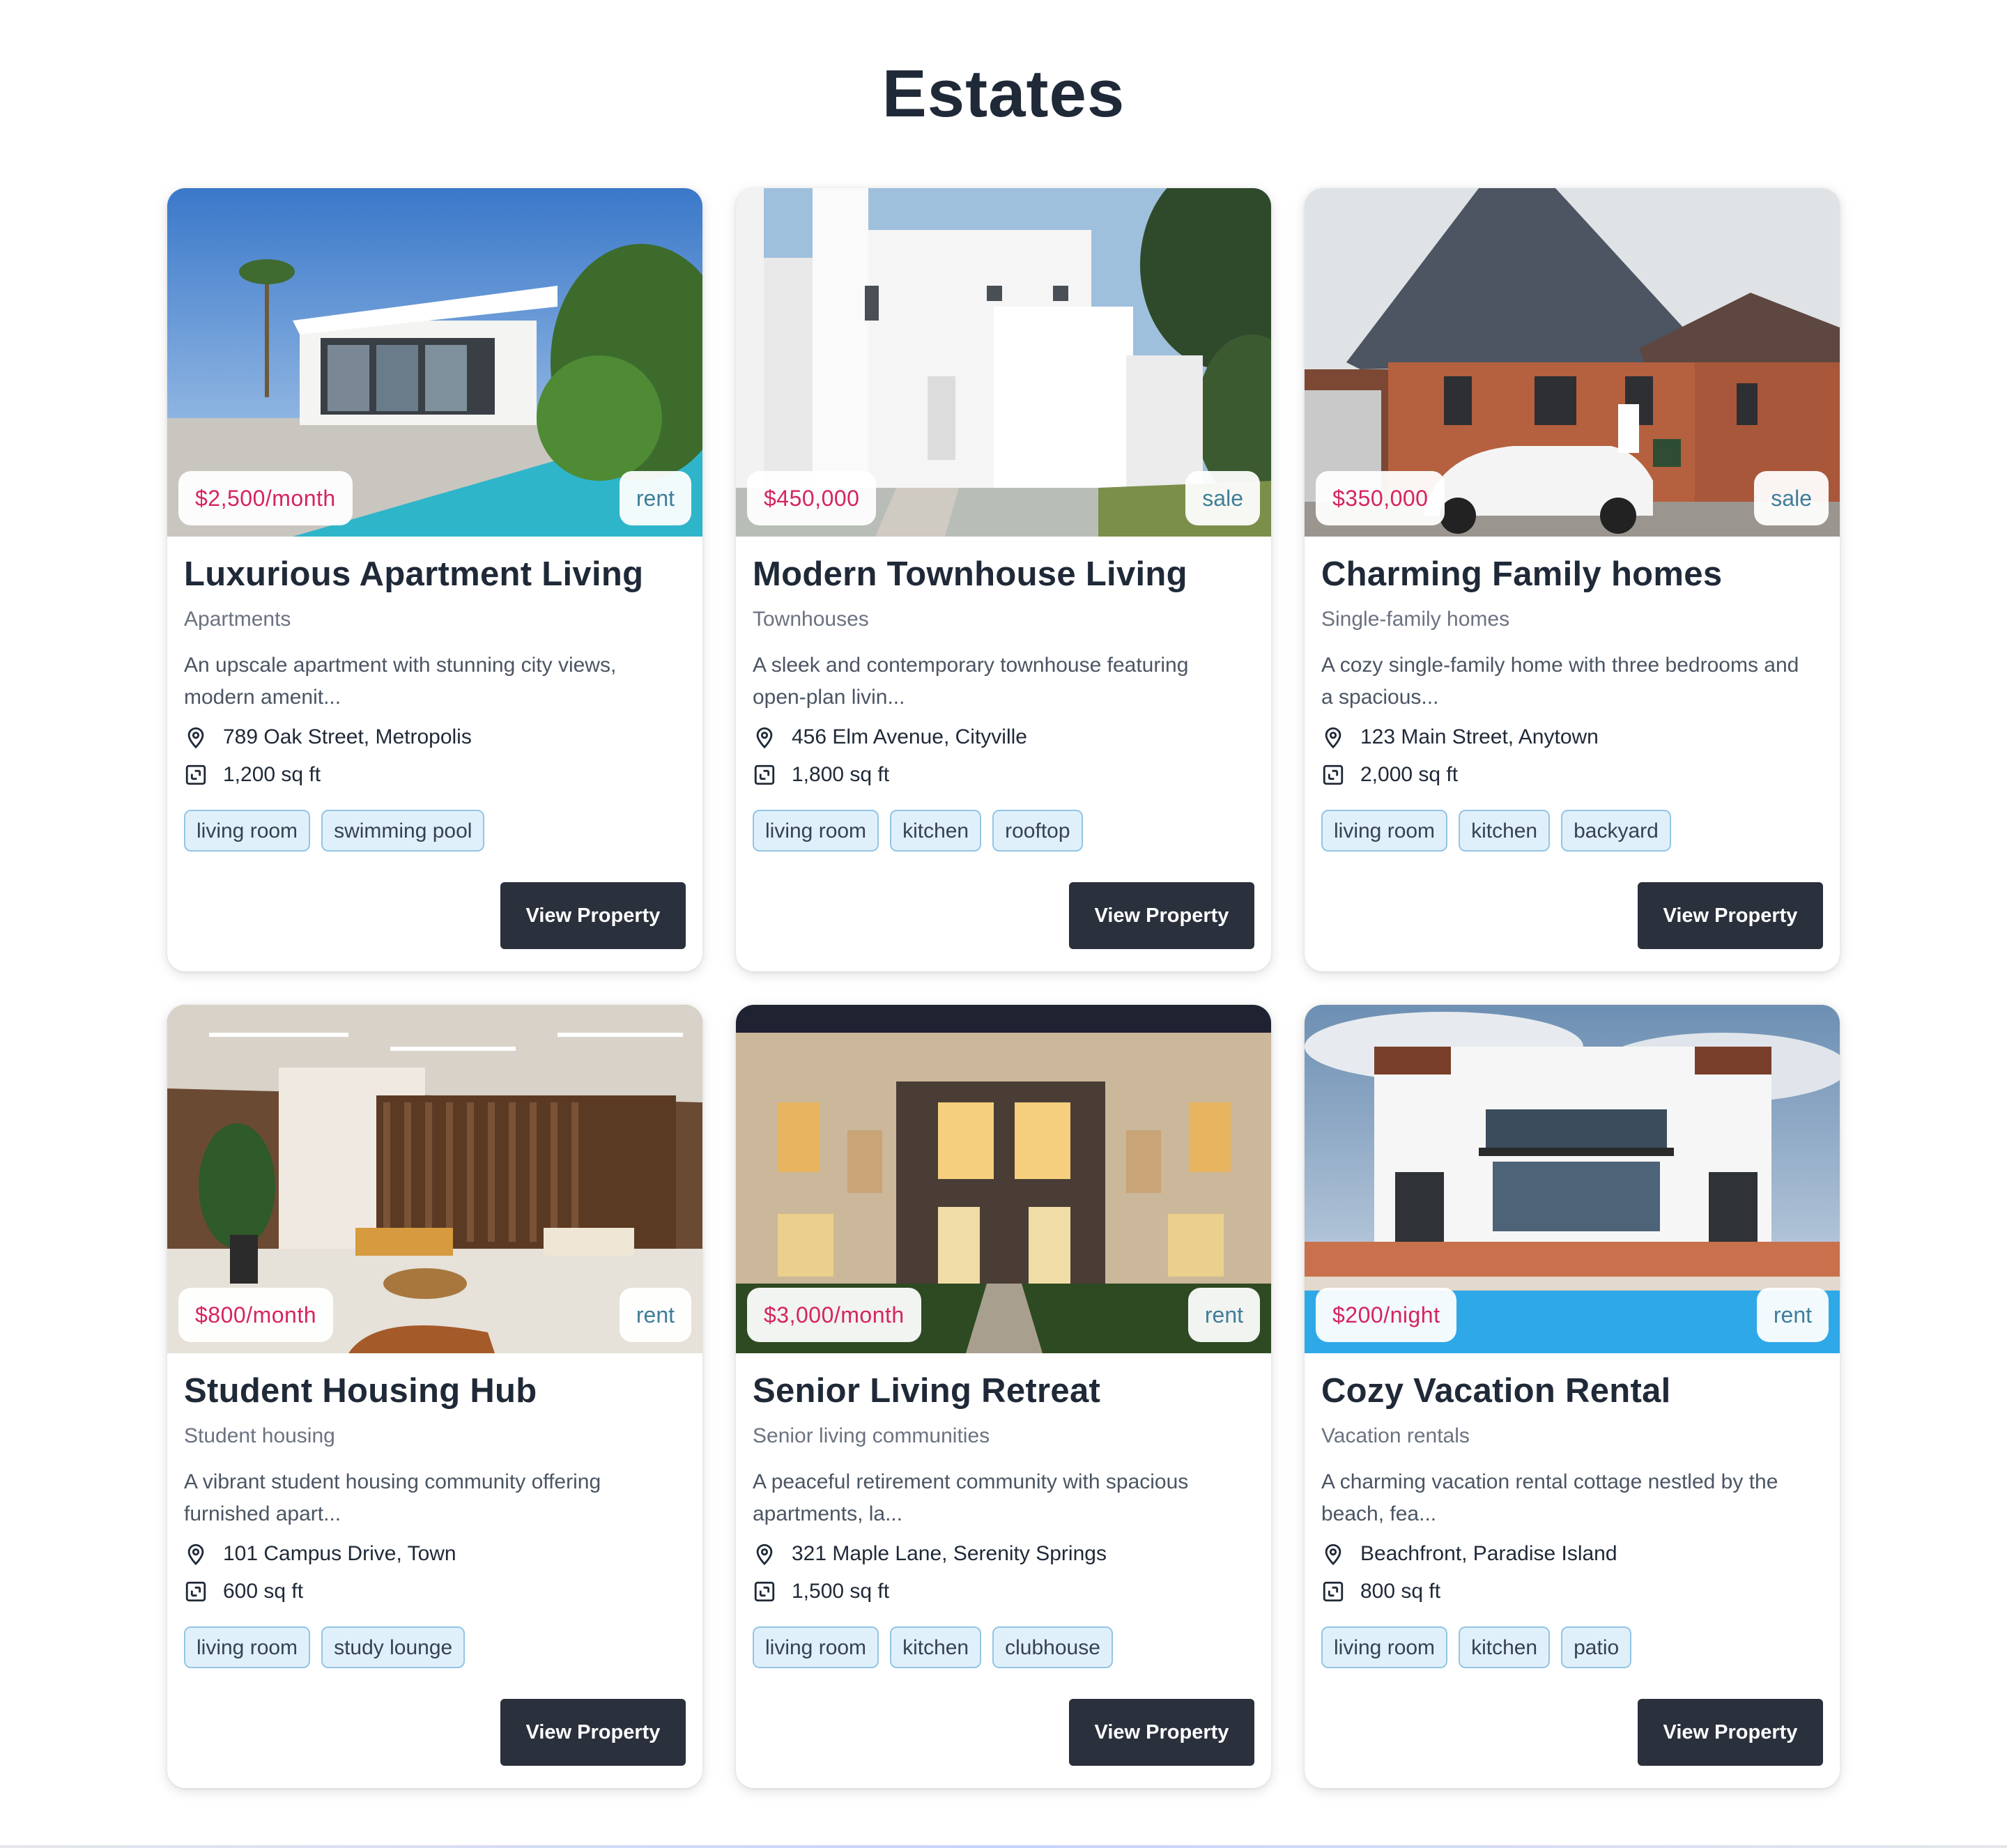 The height and width of the screenshot is (1848, 2007). I want to click on price-badge: $800/month, so click(256, 1315).